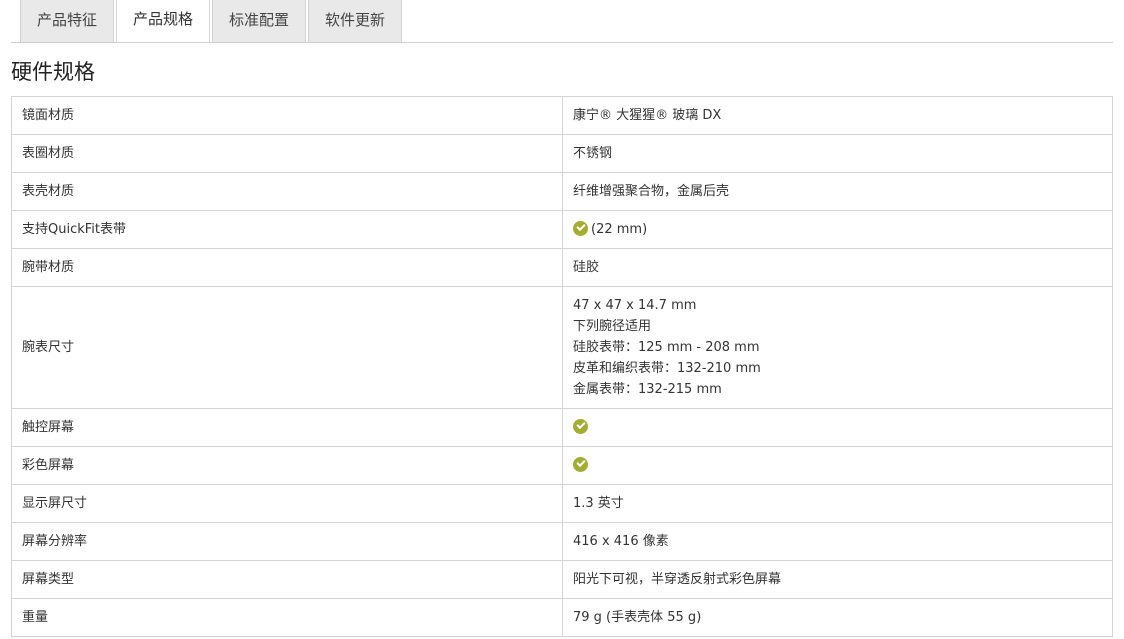 This screenshot has width=1124, height=639. I want to click on table-row: 屏幕类型 阳光下可视，半穿透反射式彩色屏幕, so click(562, 579).